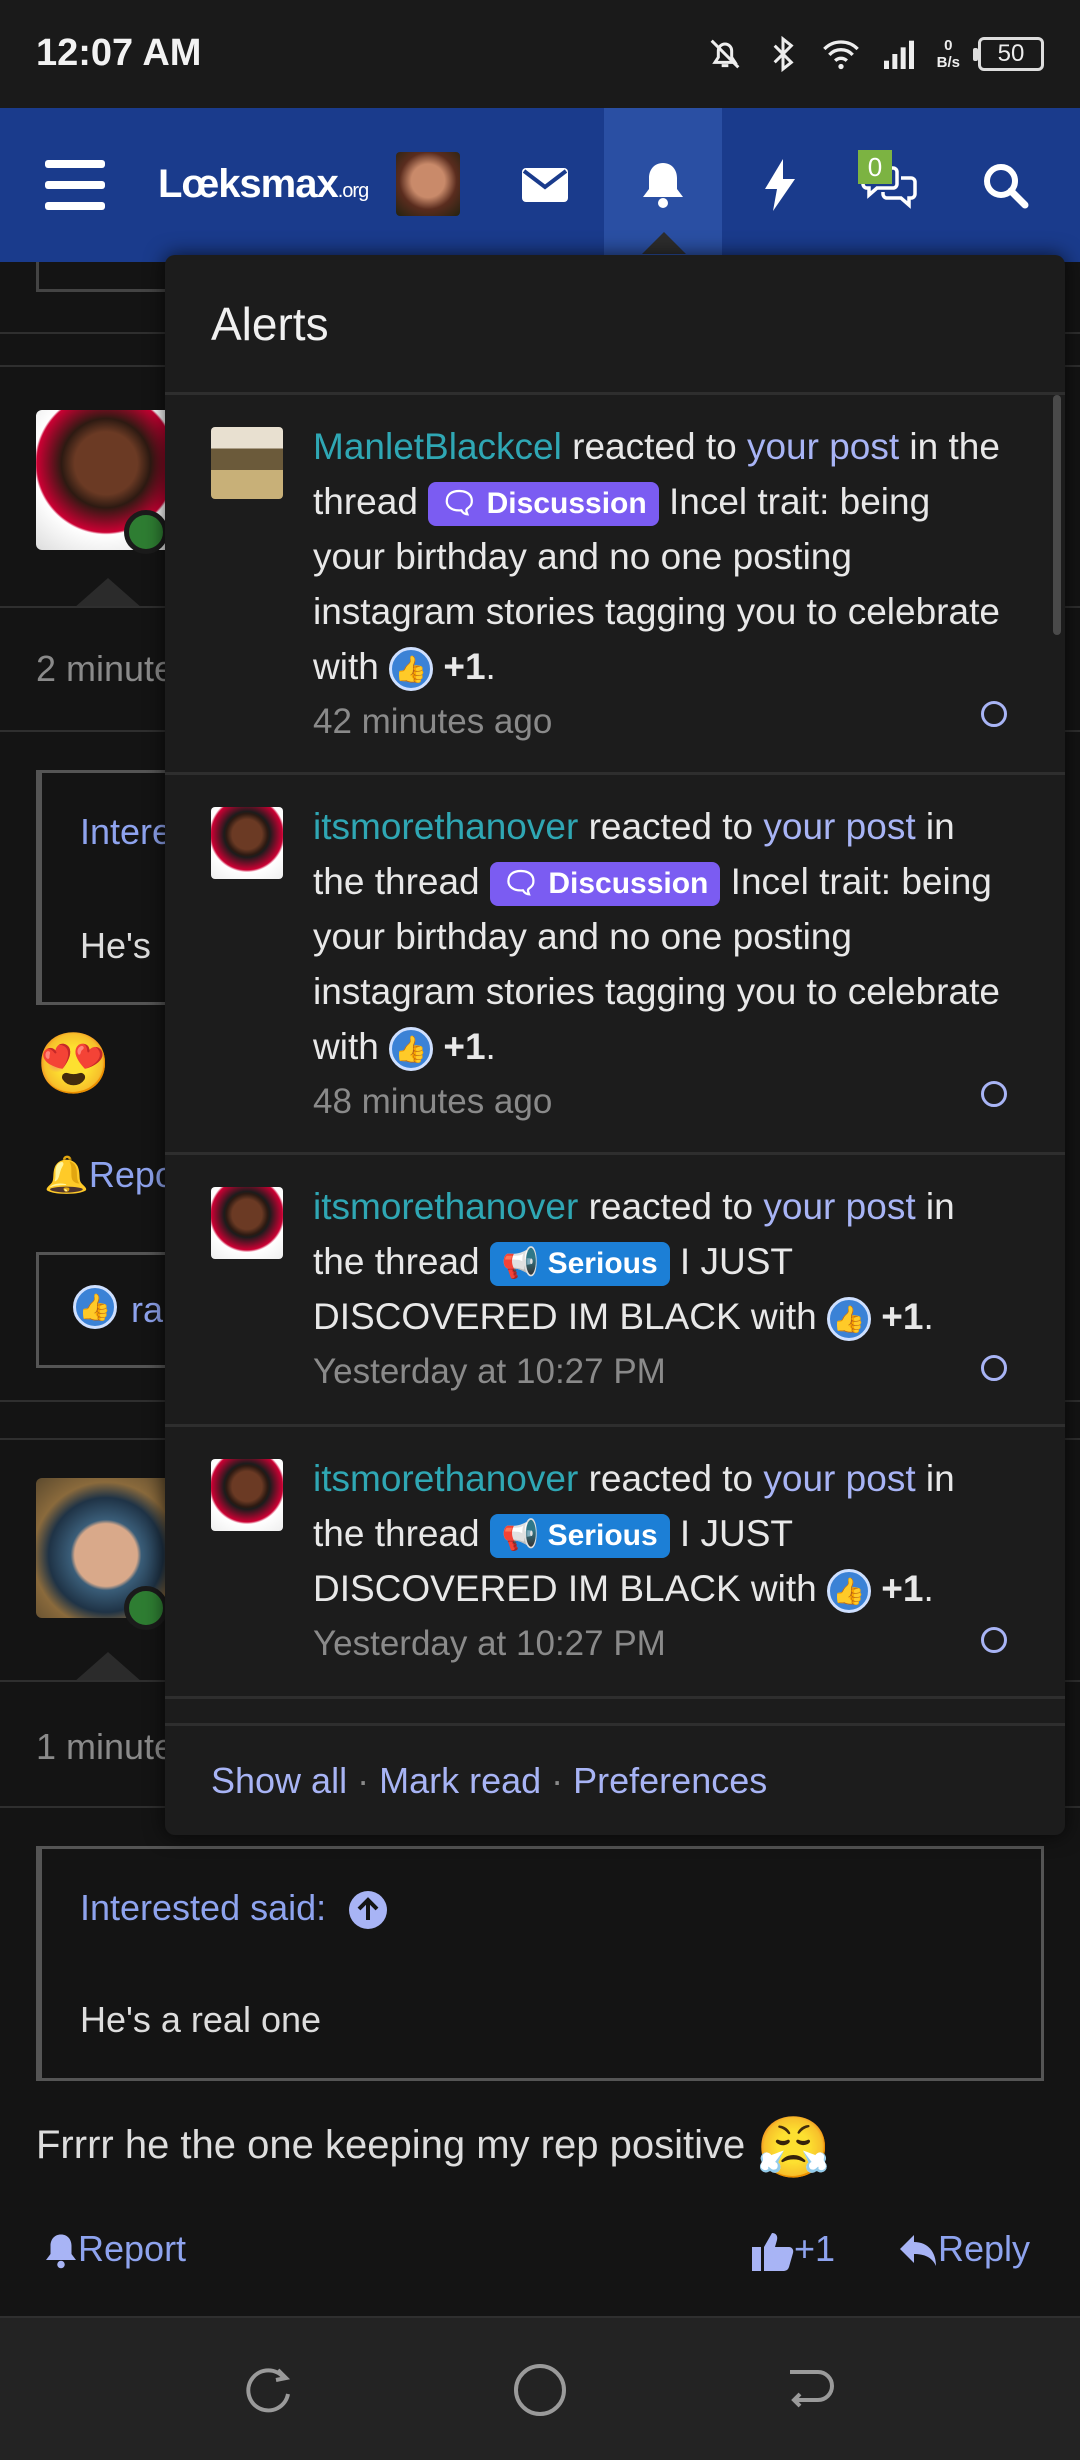 The height and width of the screenshot is (2460, 1080). What do you see at coordinates (248, 184) in the screenshot?
I see `logo-text: Lœksmax` at bounding box center [248, 184].